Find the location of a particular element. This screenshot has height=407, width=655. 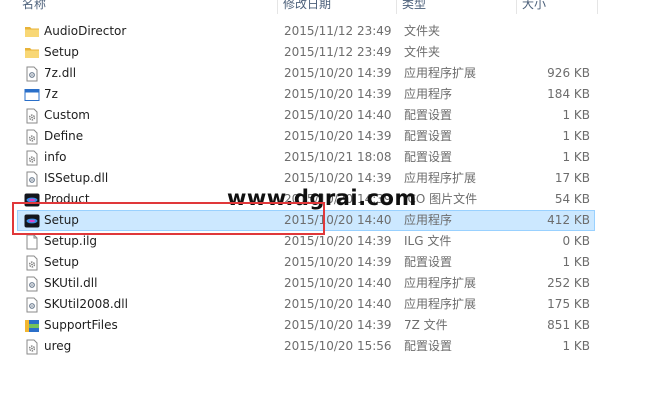

file-row: SupportFiles 2015/10/20 14:39 7Z 文件 851 KB is located at coordinates (306, 325).